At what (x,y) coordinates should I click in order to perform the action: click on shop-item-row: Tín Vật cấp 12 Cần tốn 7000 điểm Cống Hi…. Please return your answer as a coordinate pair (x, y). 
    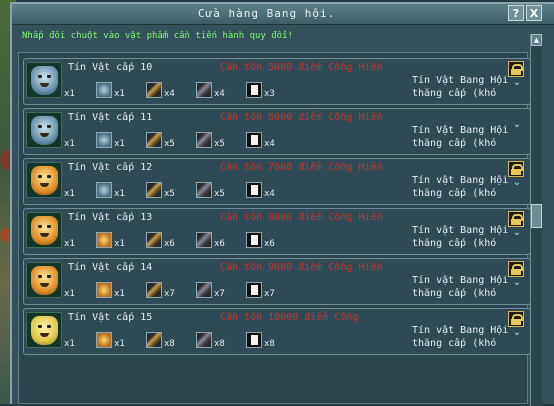
    Looking at the image, I should click on (277, 181).